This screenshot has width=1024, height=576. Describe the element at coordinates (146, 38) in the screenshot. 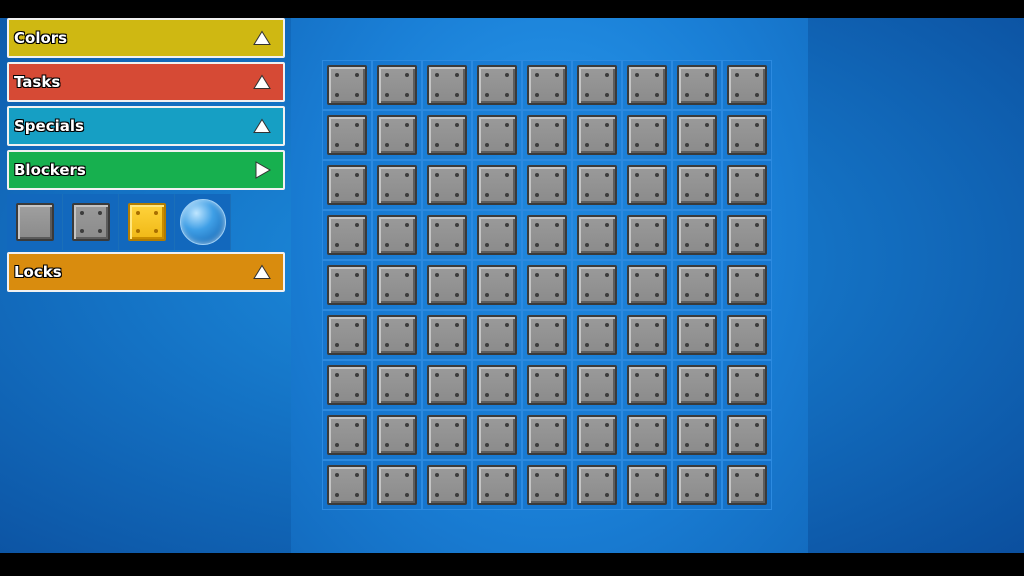

I see `section-colors-header: Colors` at that location.